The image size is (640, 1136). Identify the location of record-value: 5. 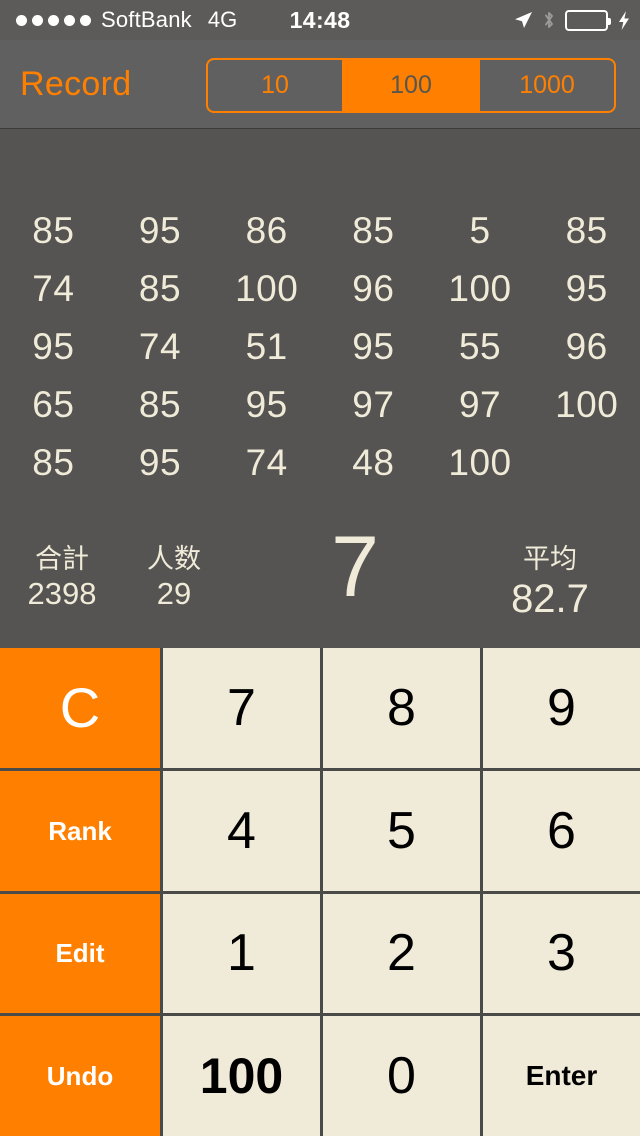
(480, 230).